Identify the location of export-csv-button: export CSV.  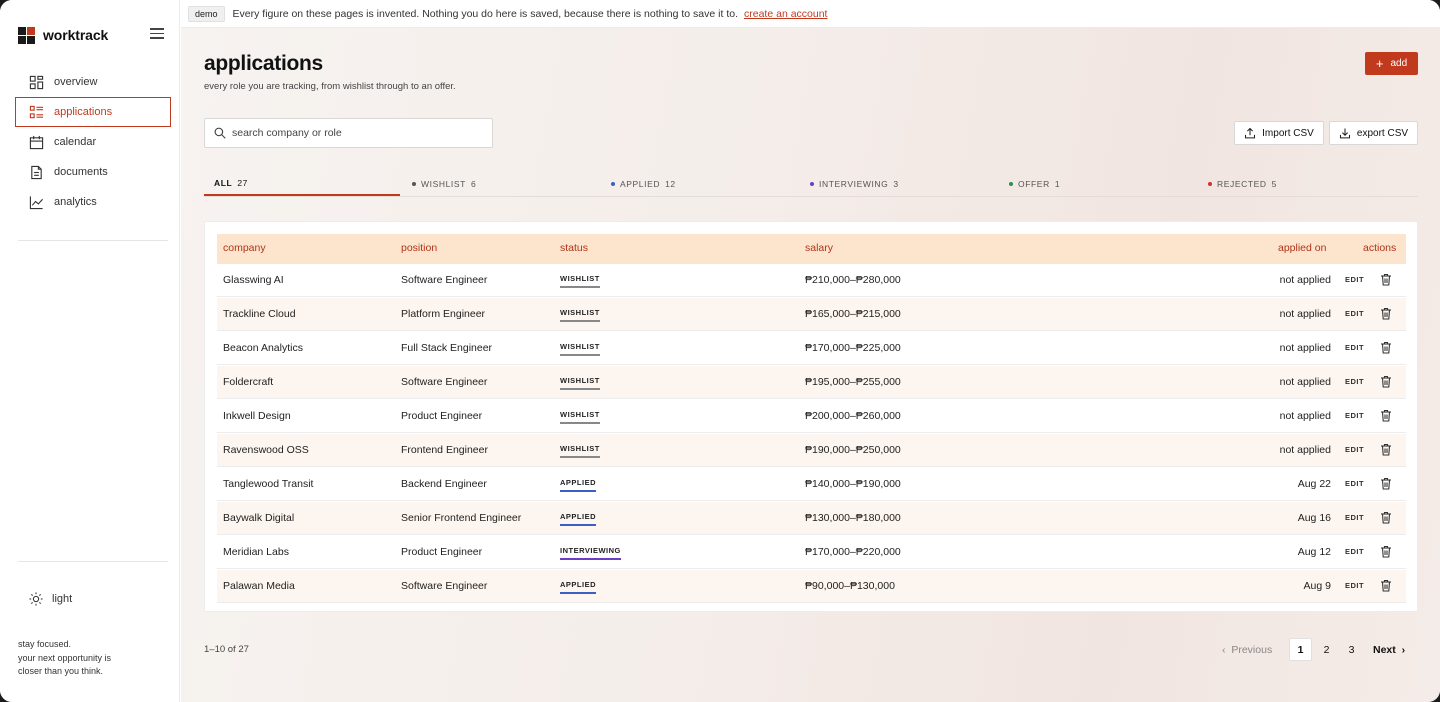
(1373, 133).